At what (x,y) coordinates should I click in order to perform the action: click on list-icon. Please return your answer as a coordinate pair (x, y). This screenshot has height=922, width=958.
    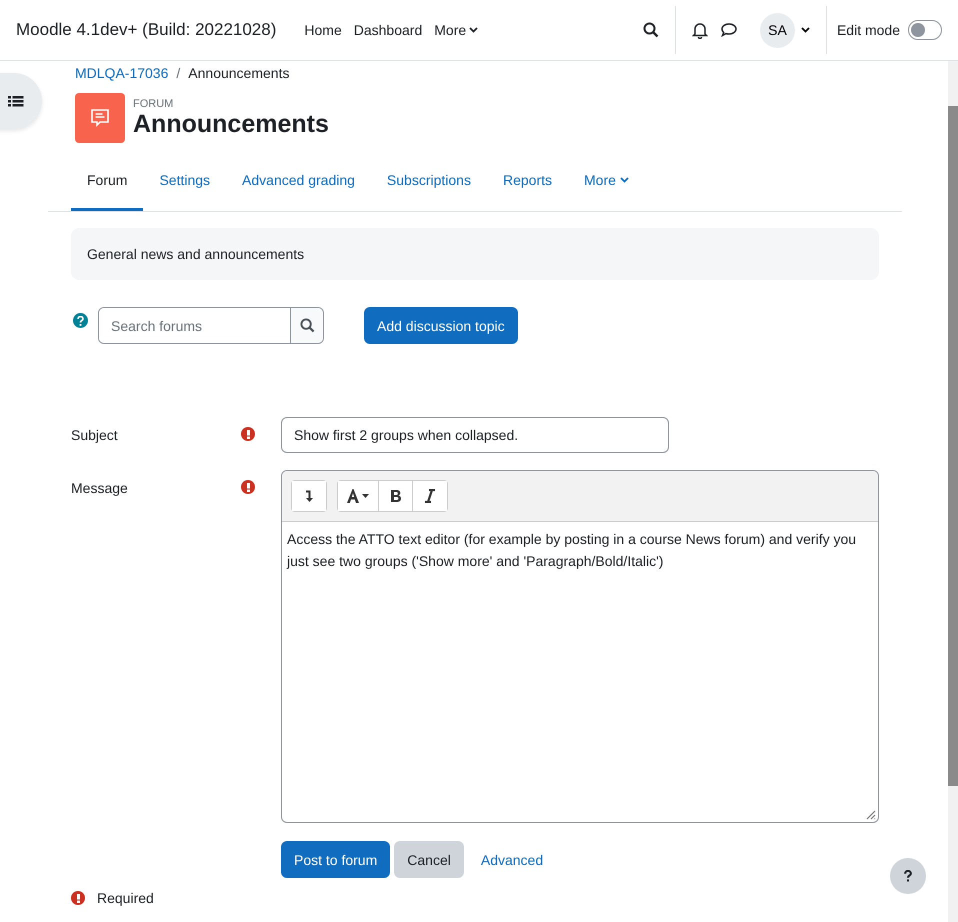
    Looking at the image, I should click on (16, 101).